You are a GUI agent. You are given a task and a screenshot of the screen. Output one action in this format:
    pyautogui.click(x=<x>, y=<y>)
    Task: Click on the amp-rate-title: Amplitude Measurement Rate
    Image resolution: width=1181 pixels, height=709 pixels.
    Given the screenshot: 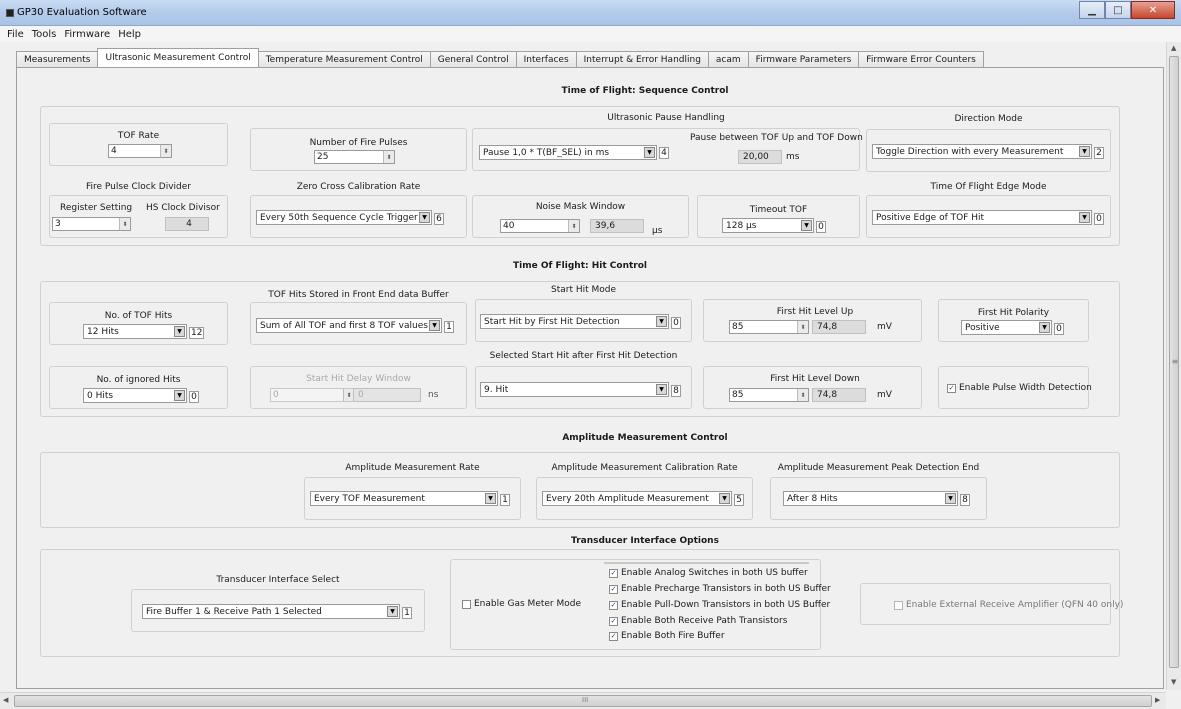 What is the action you would take?
    pyautogui.click(x=412, y=468)
    